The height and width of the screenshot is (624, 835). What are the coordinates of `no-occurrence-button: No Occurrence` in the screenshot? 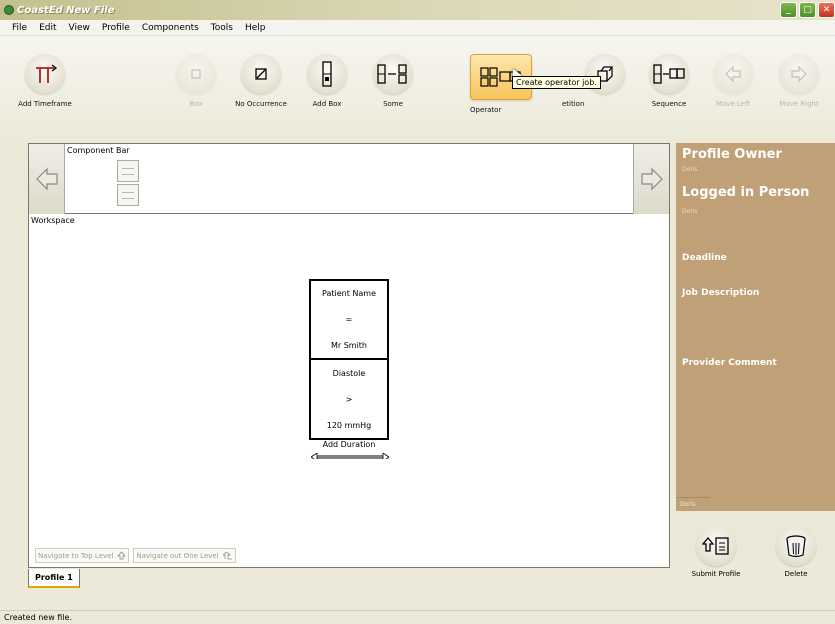 It's located at (261, 81).